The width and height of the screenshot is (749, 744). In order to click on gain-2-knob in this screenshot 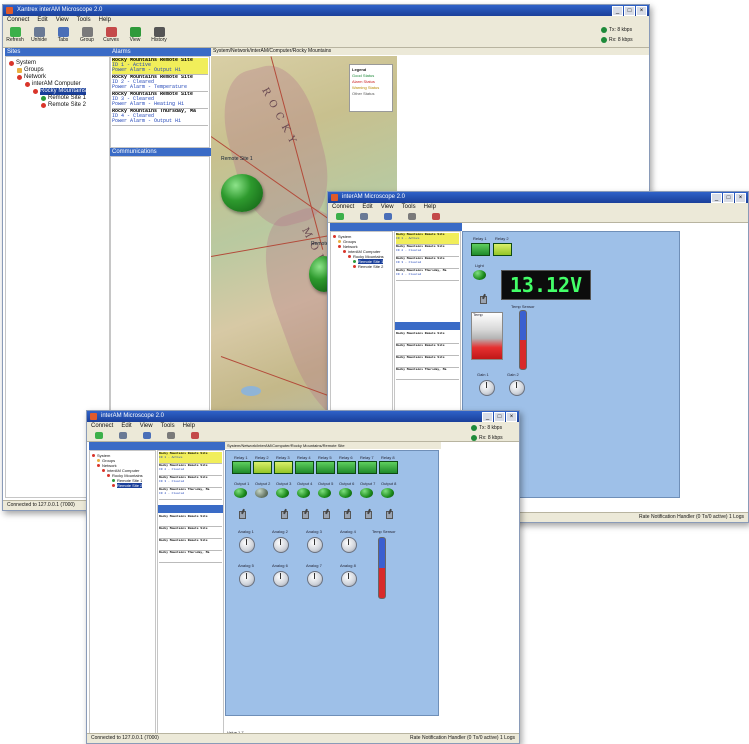, I will do `click(517, 388)`.